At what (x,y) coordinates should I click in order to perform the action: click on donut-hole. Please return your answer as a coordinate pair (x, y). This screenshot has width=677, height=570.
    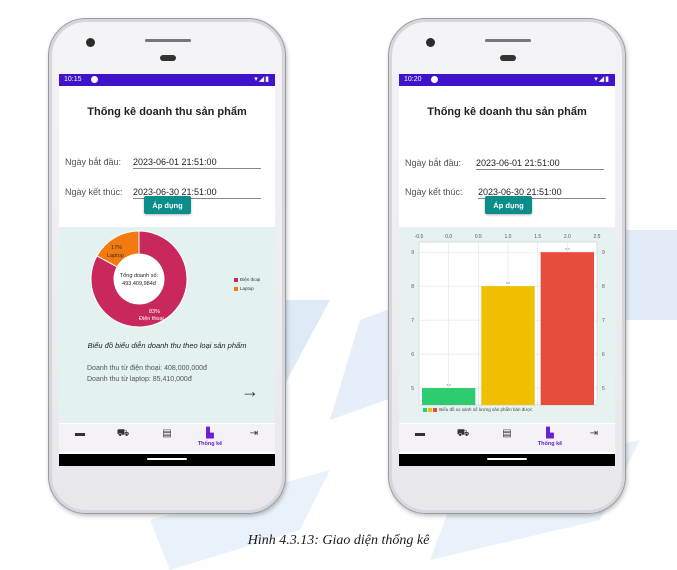
    Looking at the image, I should click on (139, 279).